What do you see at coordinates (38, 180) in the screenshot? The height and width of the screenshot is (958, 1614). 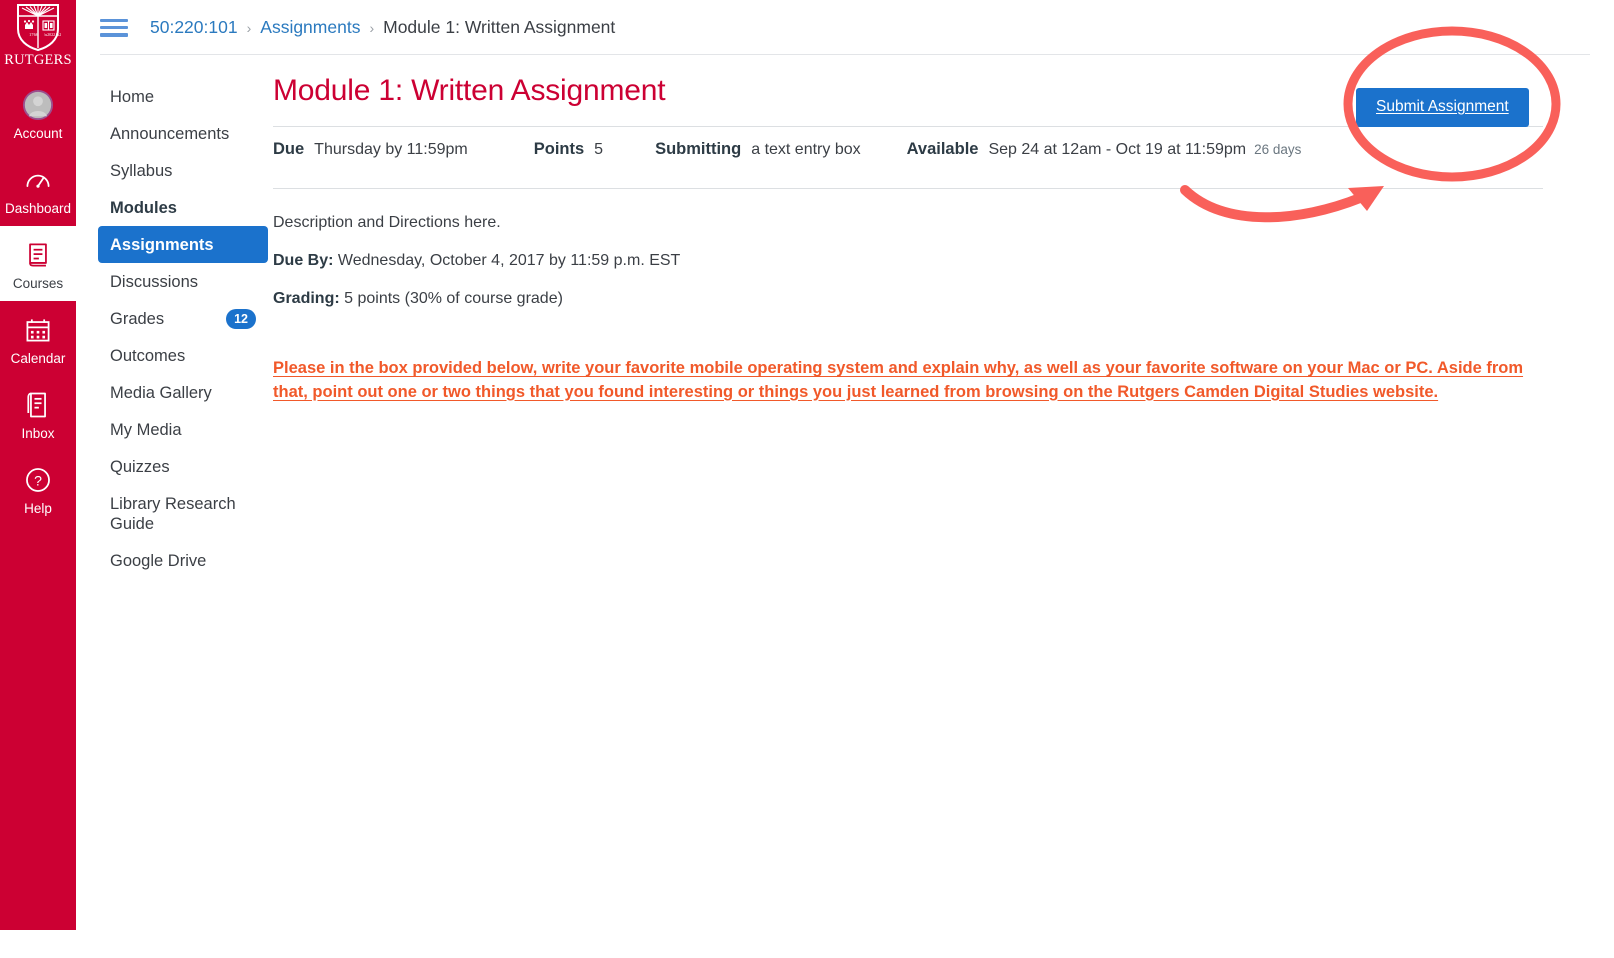 I see `dashboard-icon` at bounding box center [38, 180].